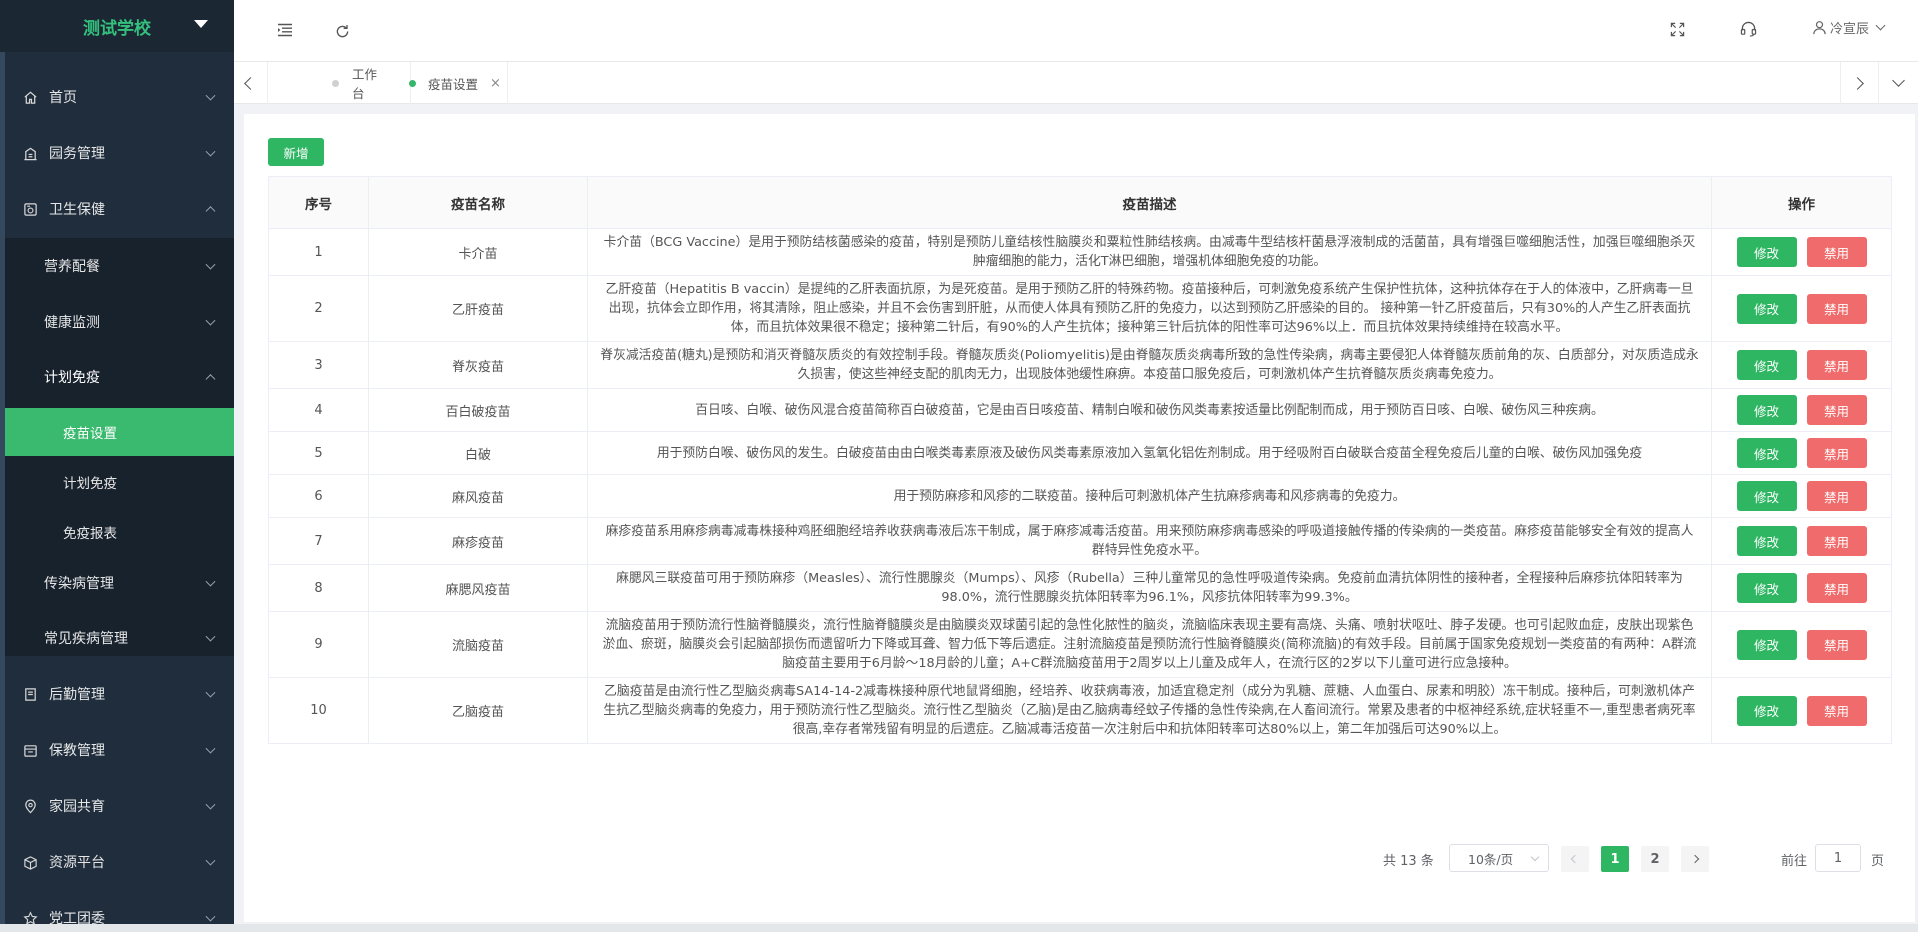 The image size is (1918, 932). Describe the element at coordinates (119, 432) in the screenshot. I see `sidebar-item-vaccine-settings: 疫苗设置` at that location.